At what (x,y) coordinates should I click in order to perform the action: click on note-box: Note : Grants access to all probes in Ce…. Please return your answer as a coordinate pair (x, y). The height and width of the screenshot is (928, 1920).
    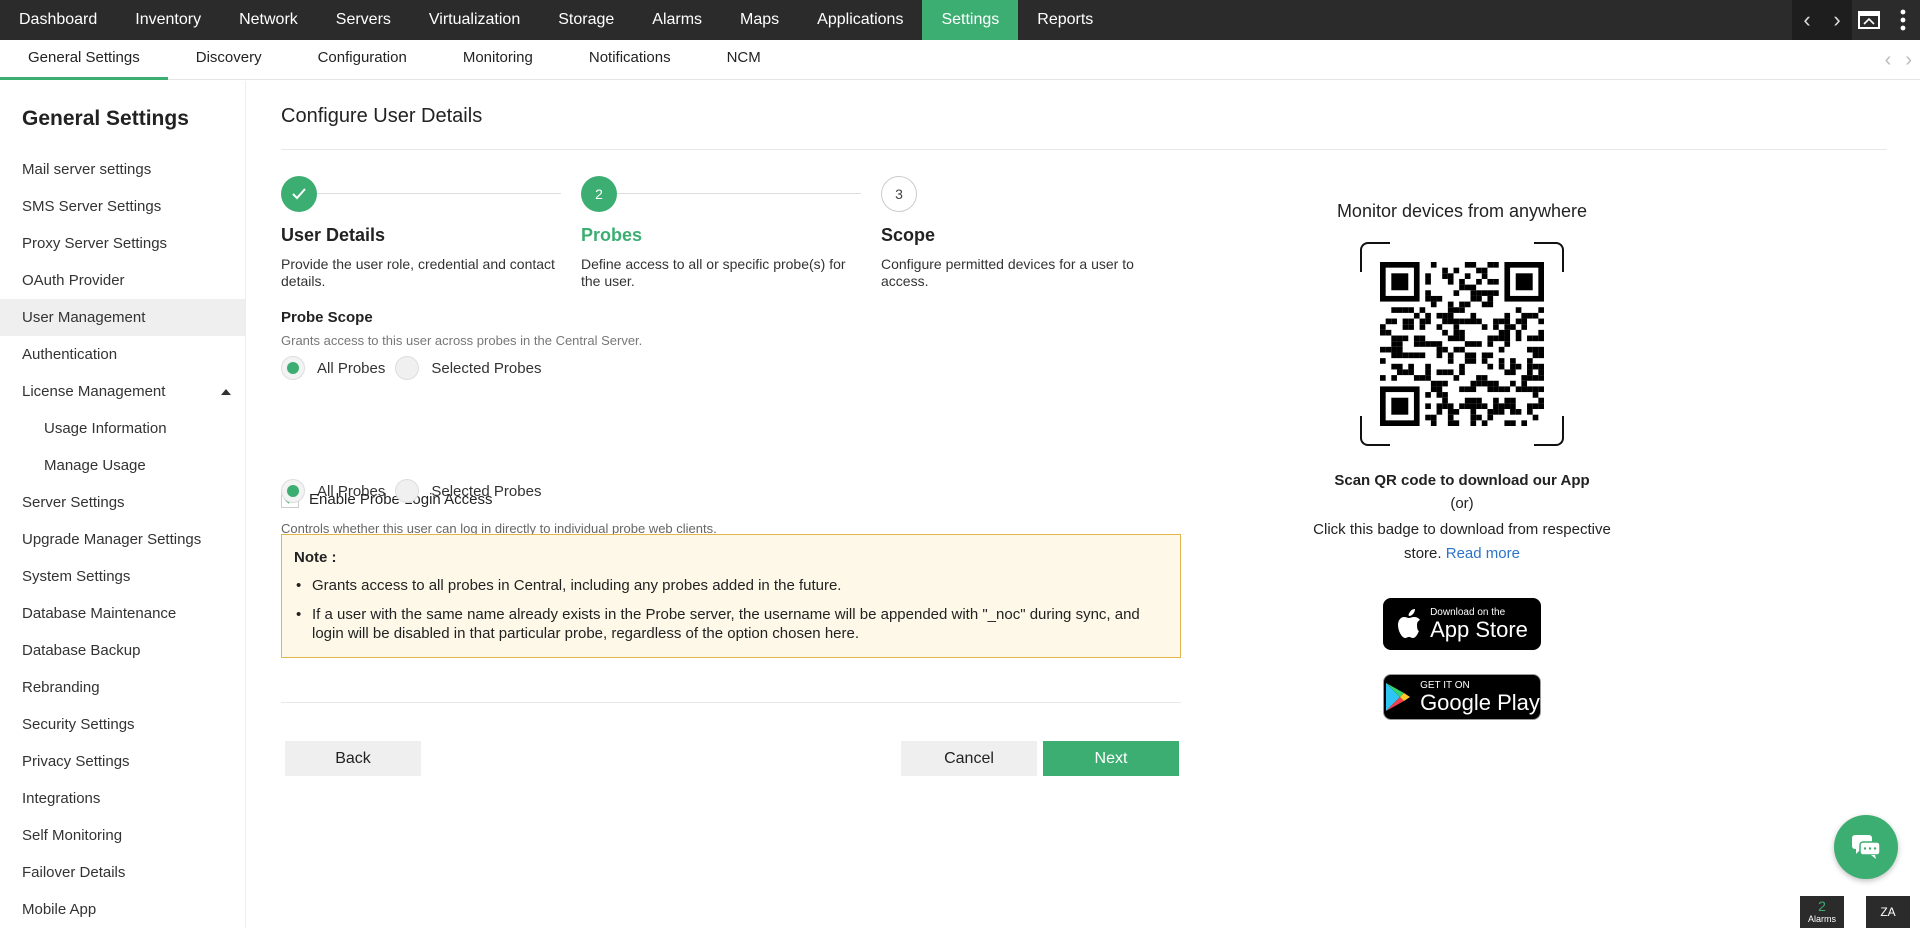
    Looking at the image, I should click on (731, 596).